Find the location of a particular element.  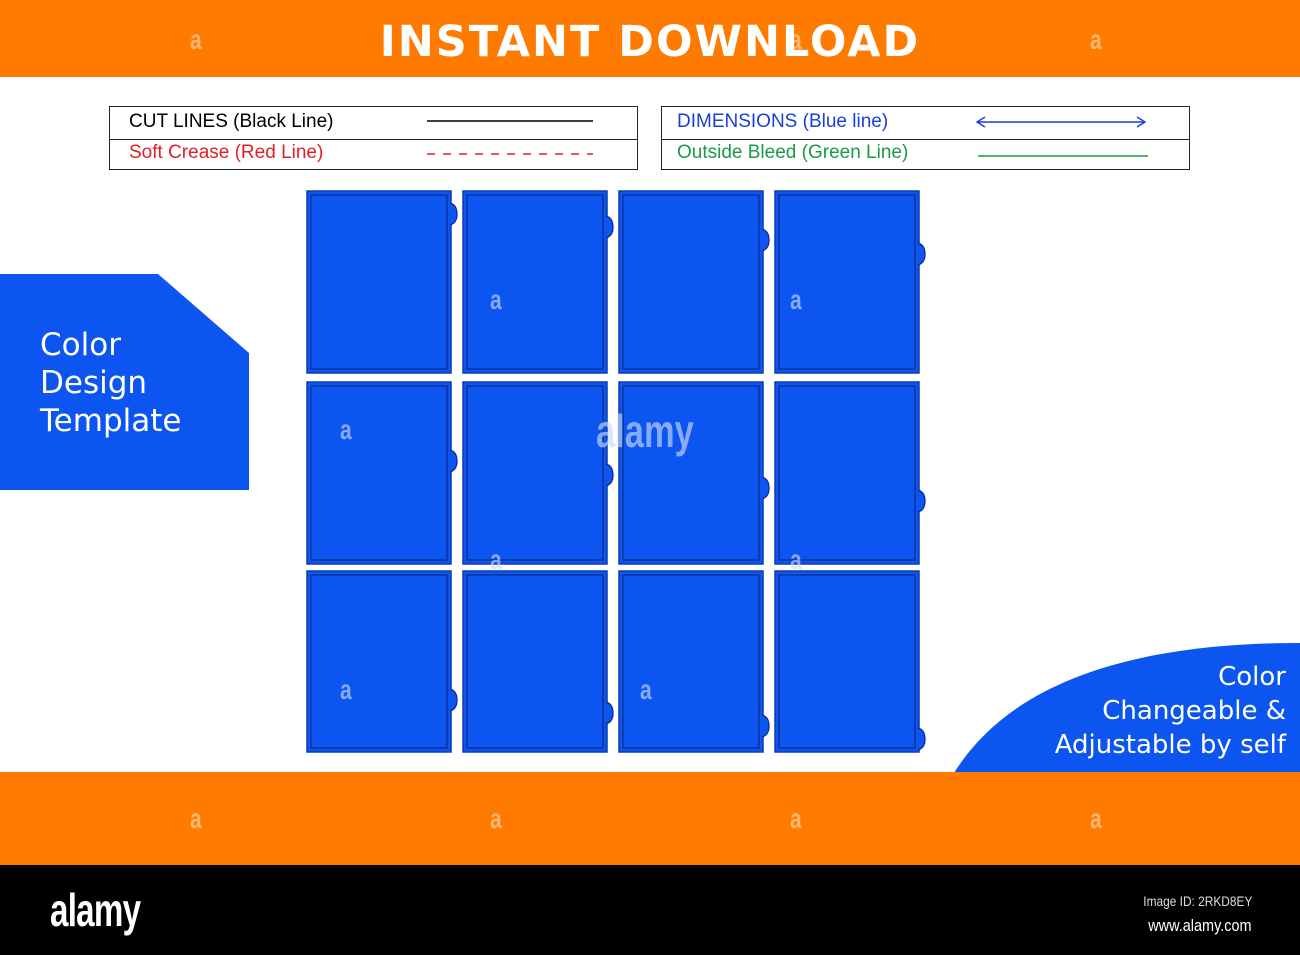

watermark-logo: alamy is located at coordinates (645, 431).